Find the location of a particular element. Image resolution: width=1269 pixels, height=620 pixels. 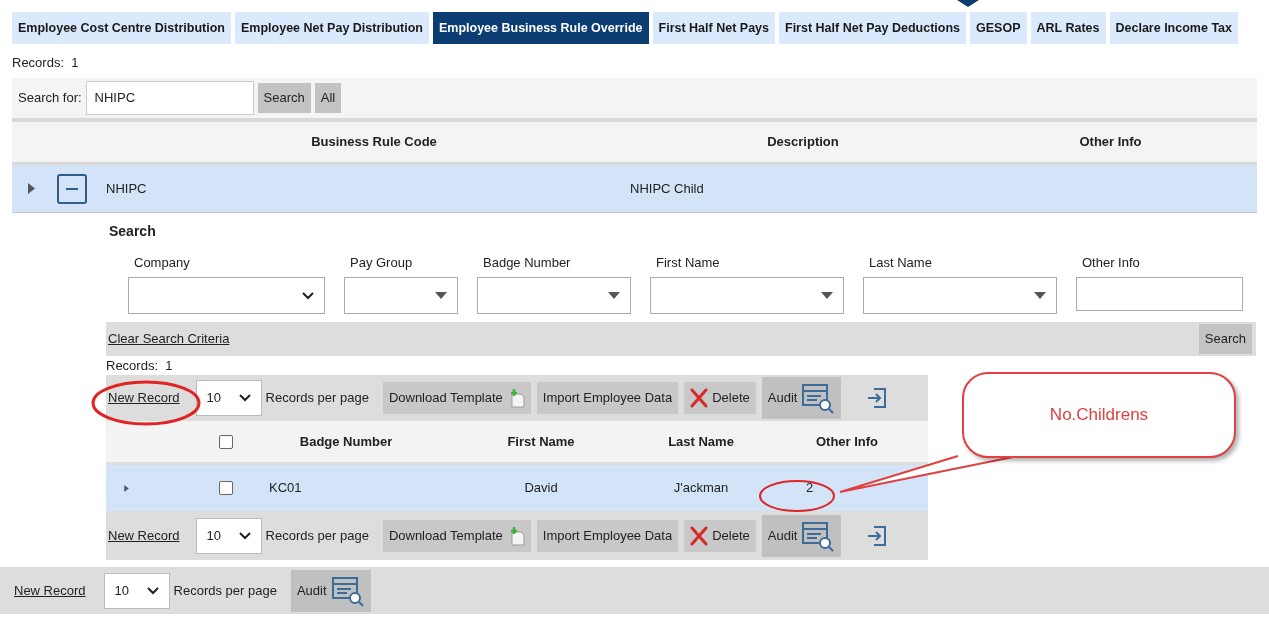

table-cell-text: NHIPC Child is located at coordinates (667, 188).